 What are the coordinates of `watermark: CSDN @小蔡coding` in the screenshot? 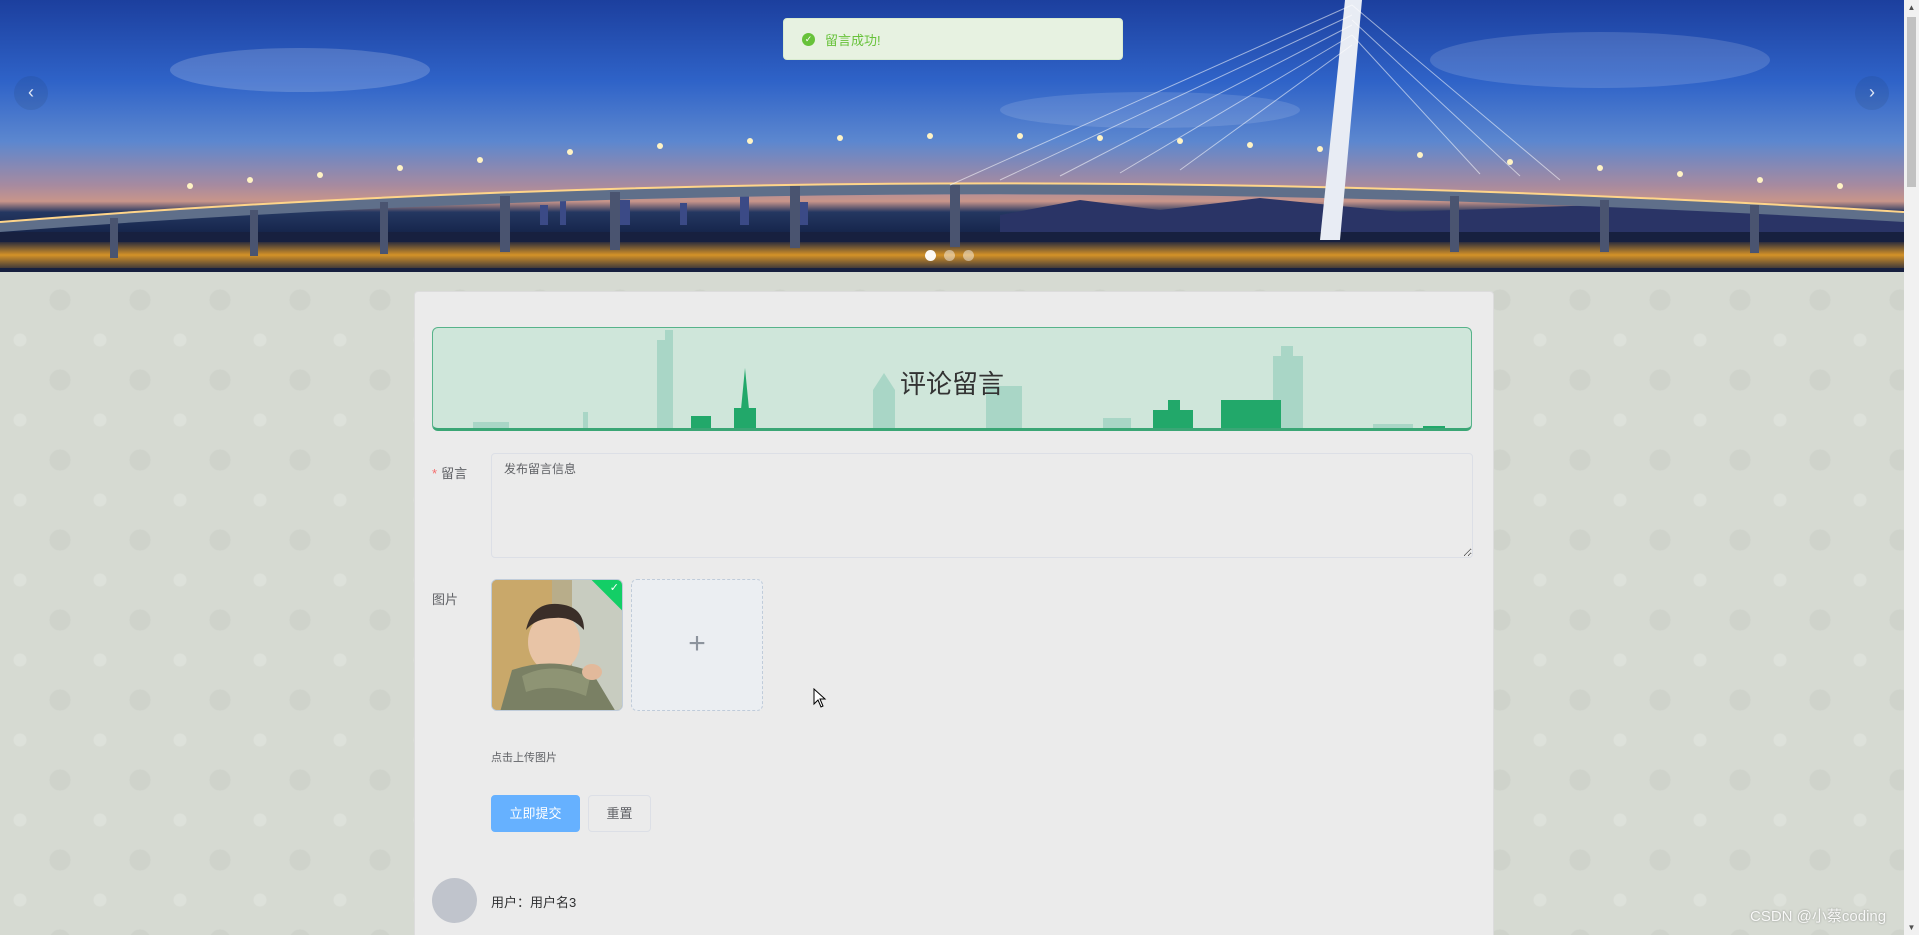 It's located at (1818, 916).